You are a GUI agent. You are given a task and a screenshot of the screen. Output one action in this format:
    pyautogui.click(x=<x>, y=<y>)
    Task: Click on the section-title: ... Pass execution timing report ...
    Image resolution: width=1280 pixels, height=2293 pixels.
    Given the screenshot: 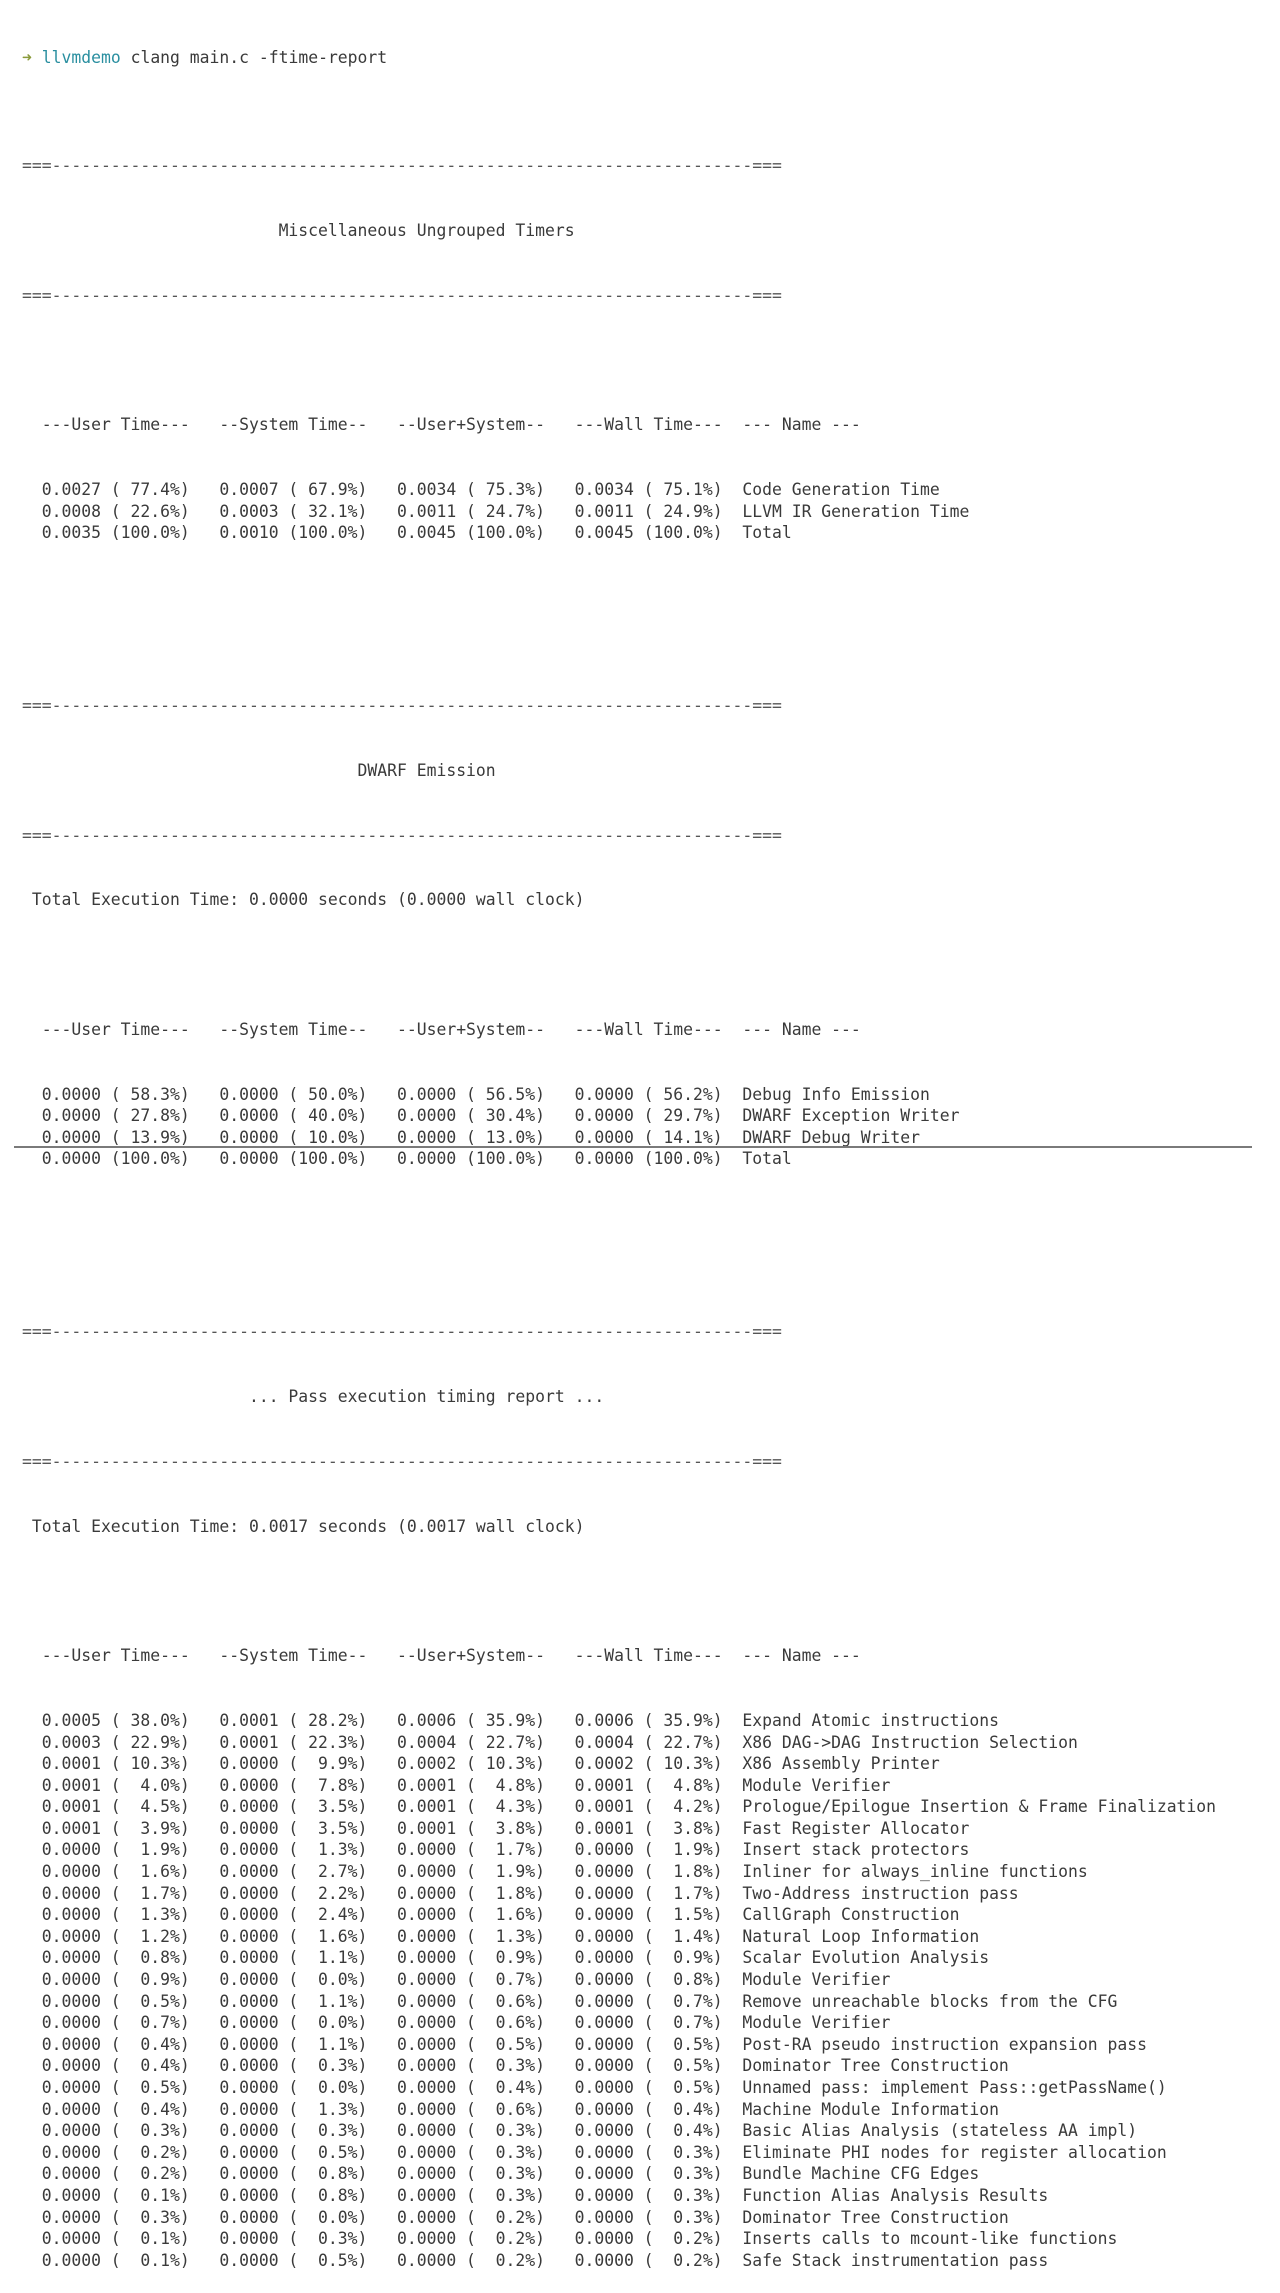 What is the action you would take?
    pyautogui.click(x=313, y=1396)
    